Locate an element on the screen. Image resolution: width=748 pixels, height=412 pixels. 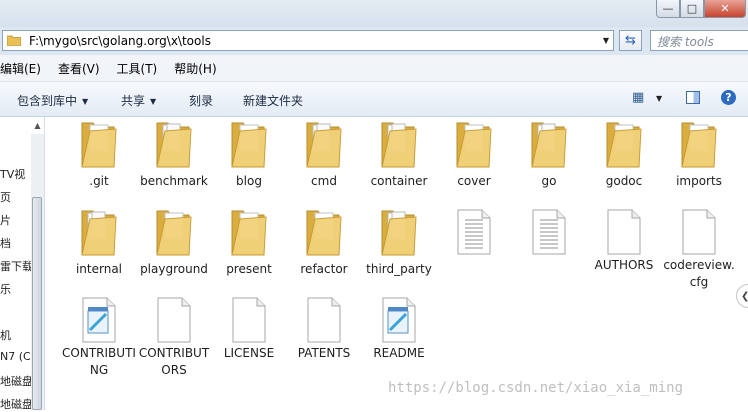
item-label: cover is located at coordinates (474, 181).